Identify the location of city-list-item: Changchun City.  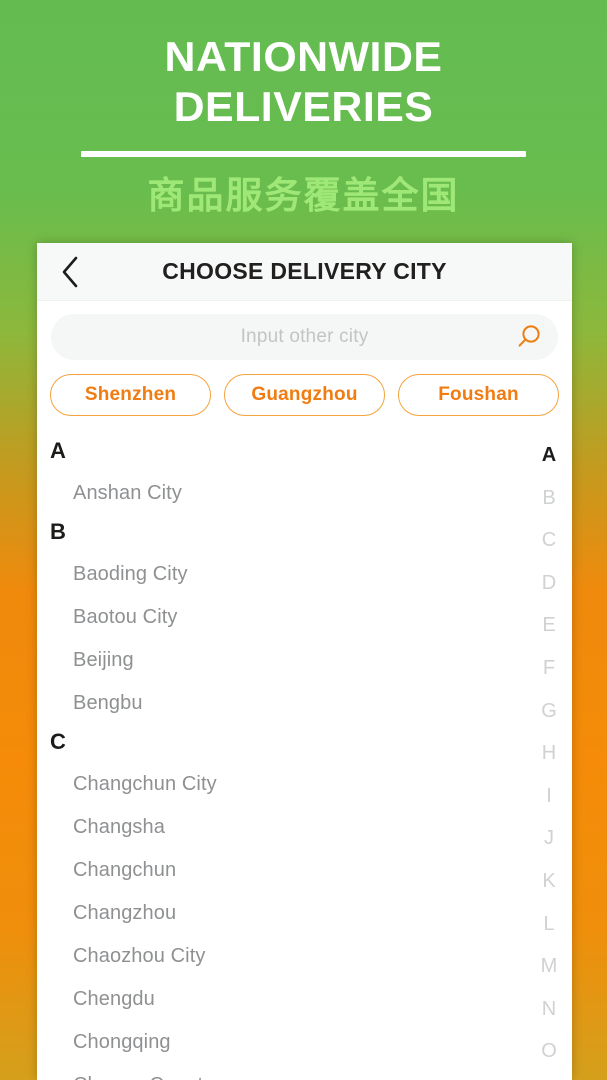
(280, 784).